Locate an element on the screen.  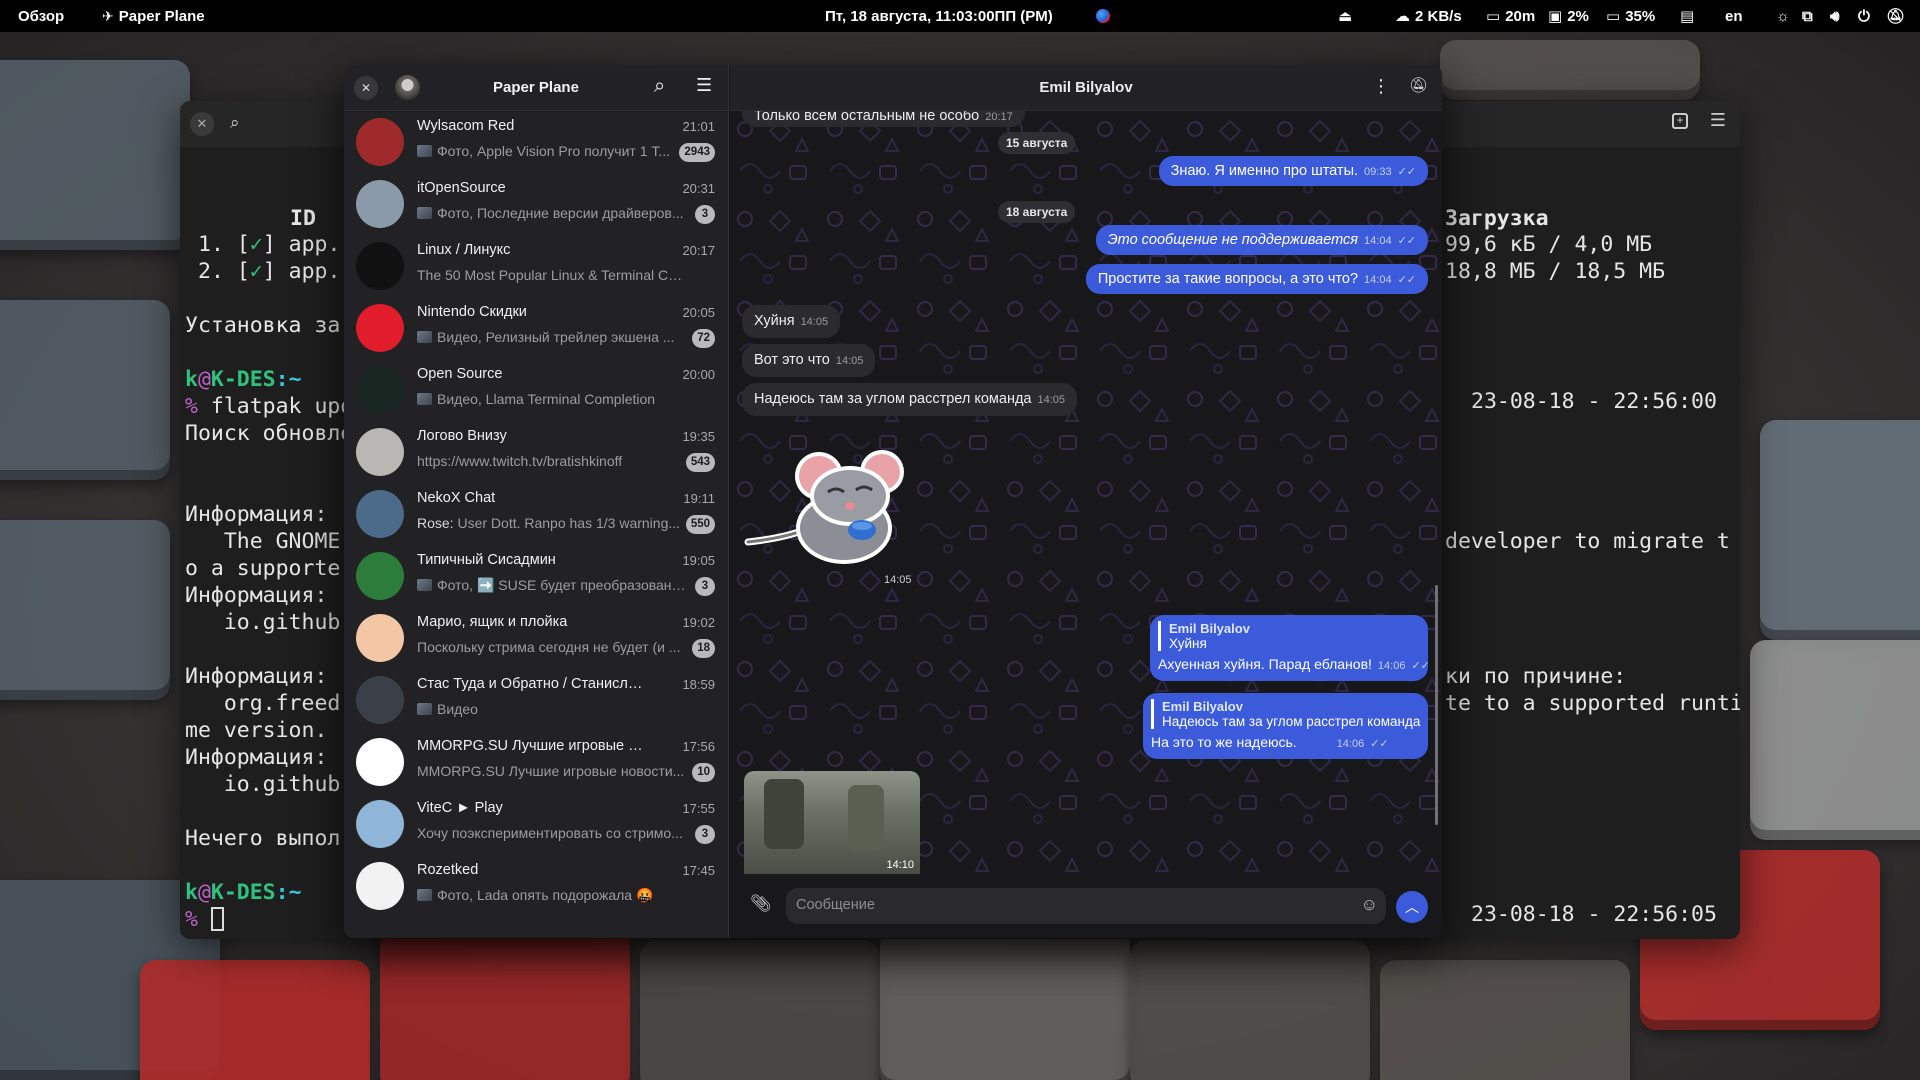
monitor-icon: ▭ is located at coordinates (1493, 16).